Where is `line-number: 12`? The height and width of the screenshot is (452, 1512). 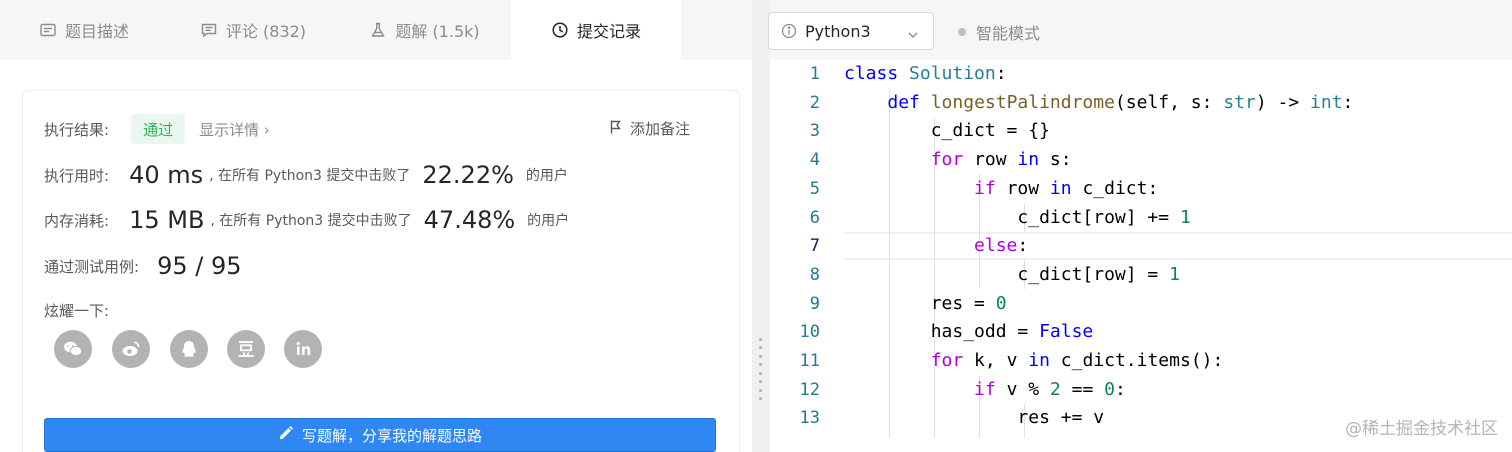
line-number: 12 is located at coordinates (809, 389).